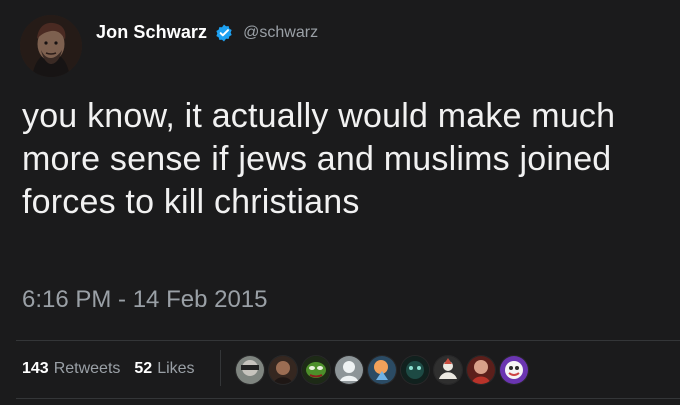  I want to click on author-handle: @schwarz, so click(280, 33).